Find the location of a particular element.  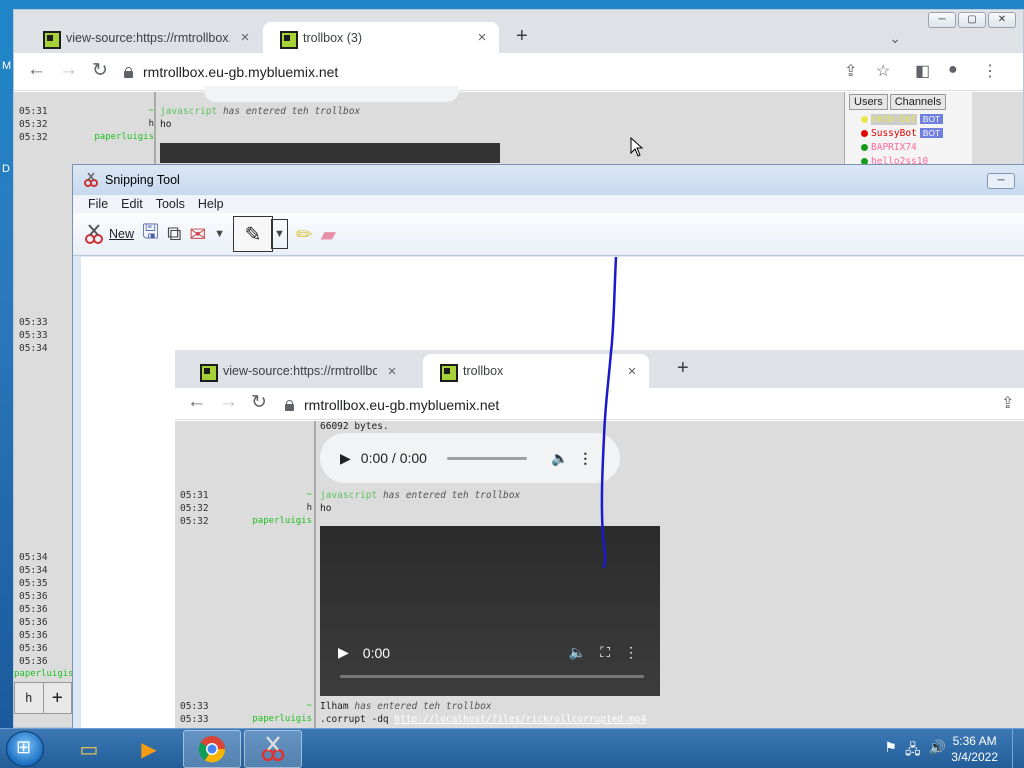

desktop-icon-label: M is located at coordinates (7, 66).